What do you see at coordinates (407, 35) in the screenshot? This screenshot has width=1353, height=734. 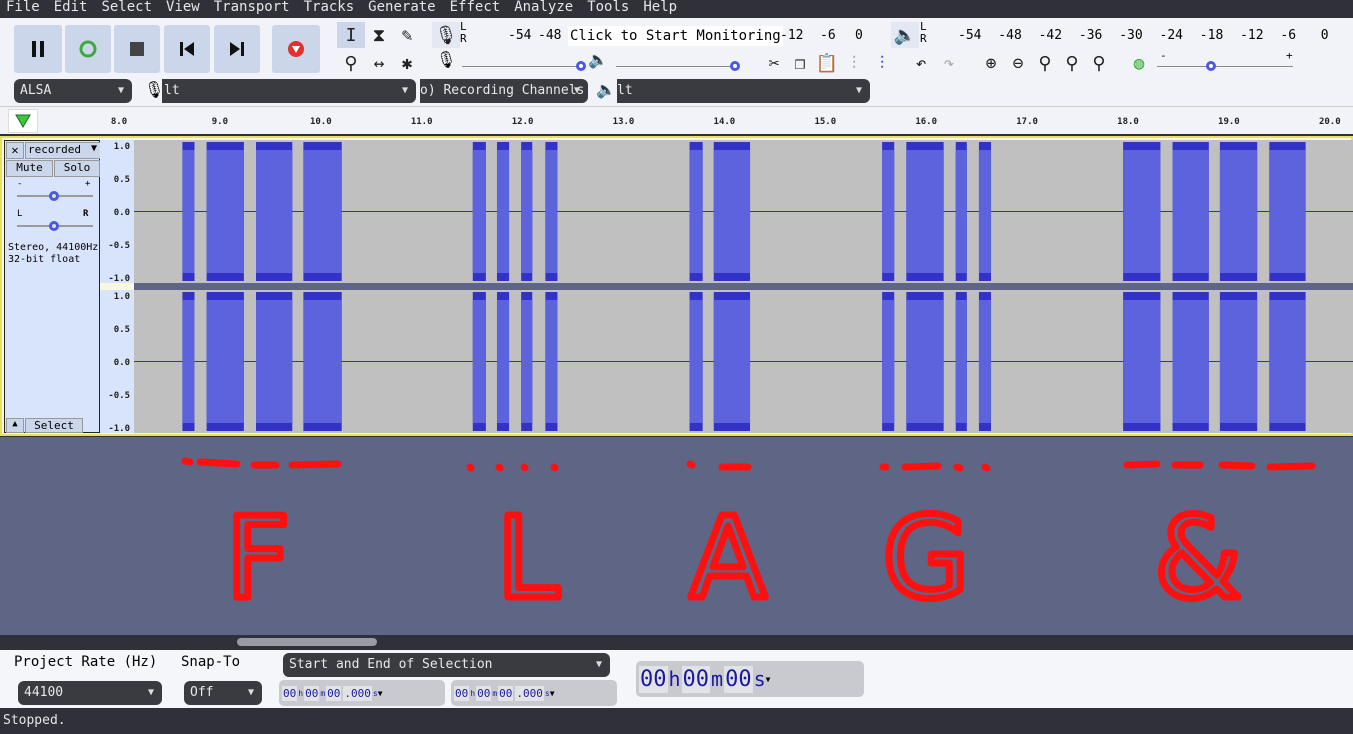 I see `draw-tool: ✎` at bounding box center [407, 35].